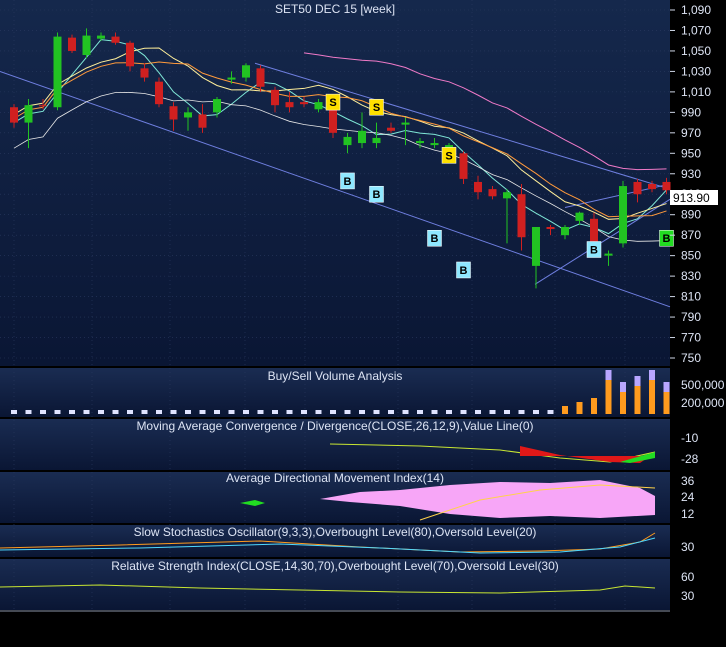 Image resolution: width=726 pixels, height=647 pixels. Describe the element at coordinates (703, 403) in the screenshot. I see `volume-tick-200000: 200,000` at that location.